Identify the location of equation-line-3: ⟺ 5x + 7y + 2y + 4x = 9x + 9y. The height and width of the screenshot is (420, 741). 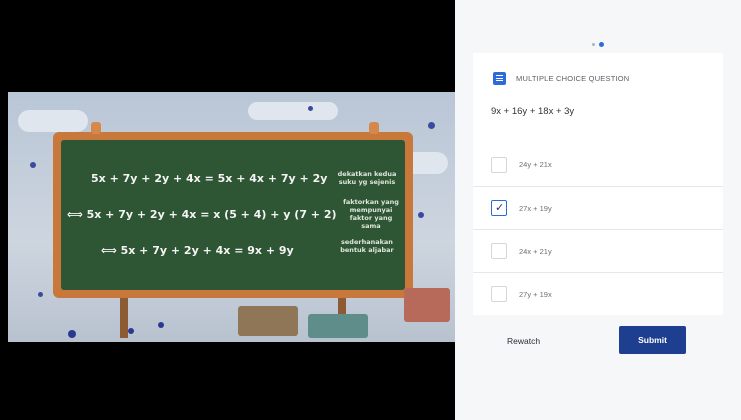
(197, 250).